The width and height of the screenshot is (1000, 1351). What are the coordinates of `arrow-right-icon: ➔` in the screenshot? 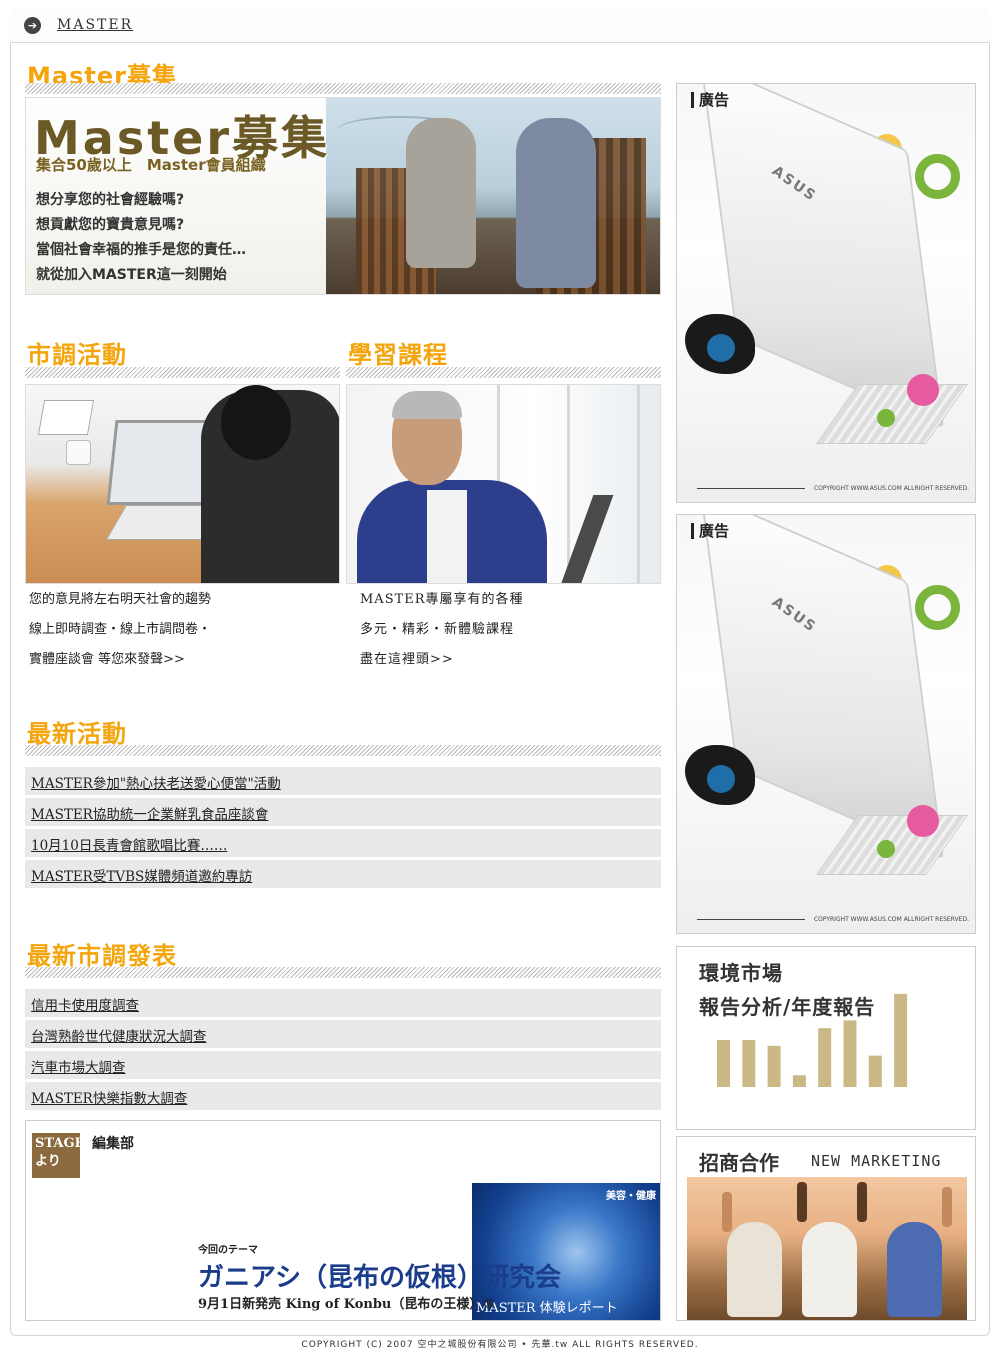 It's located at (32, 25).